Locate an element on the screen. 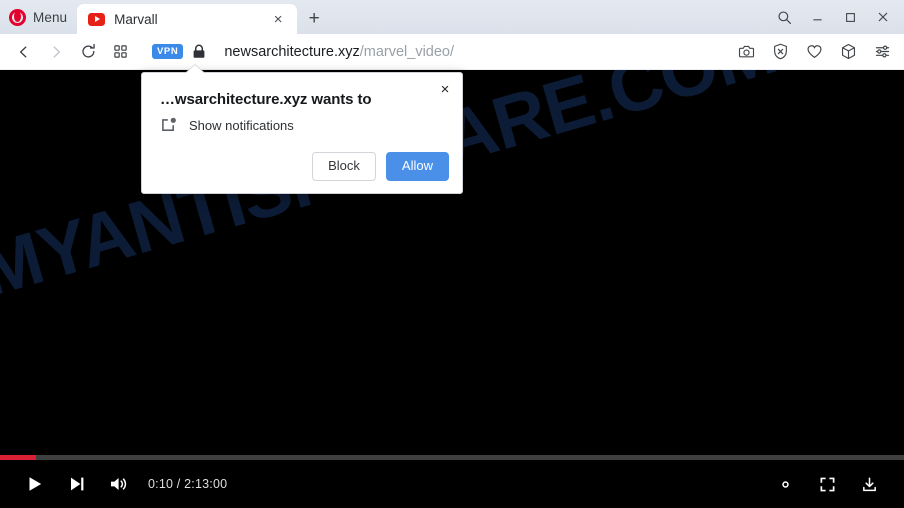 The image size is (904, 508). allow-button: Allow is located at coordinates (417, 166).